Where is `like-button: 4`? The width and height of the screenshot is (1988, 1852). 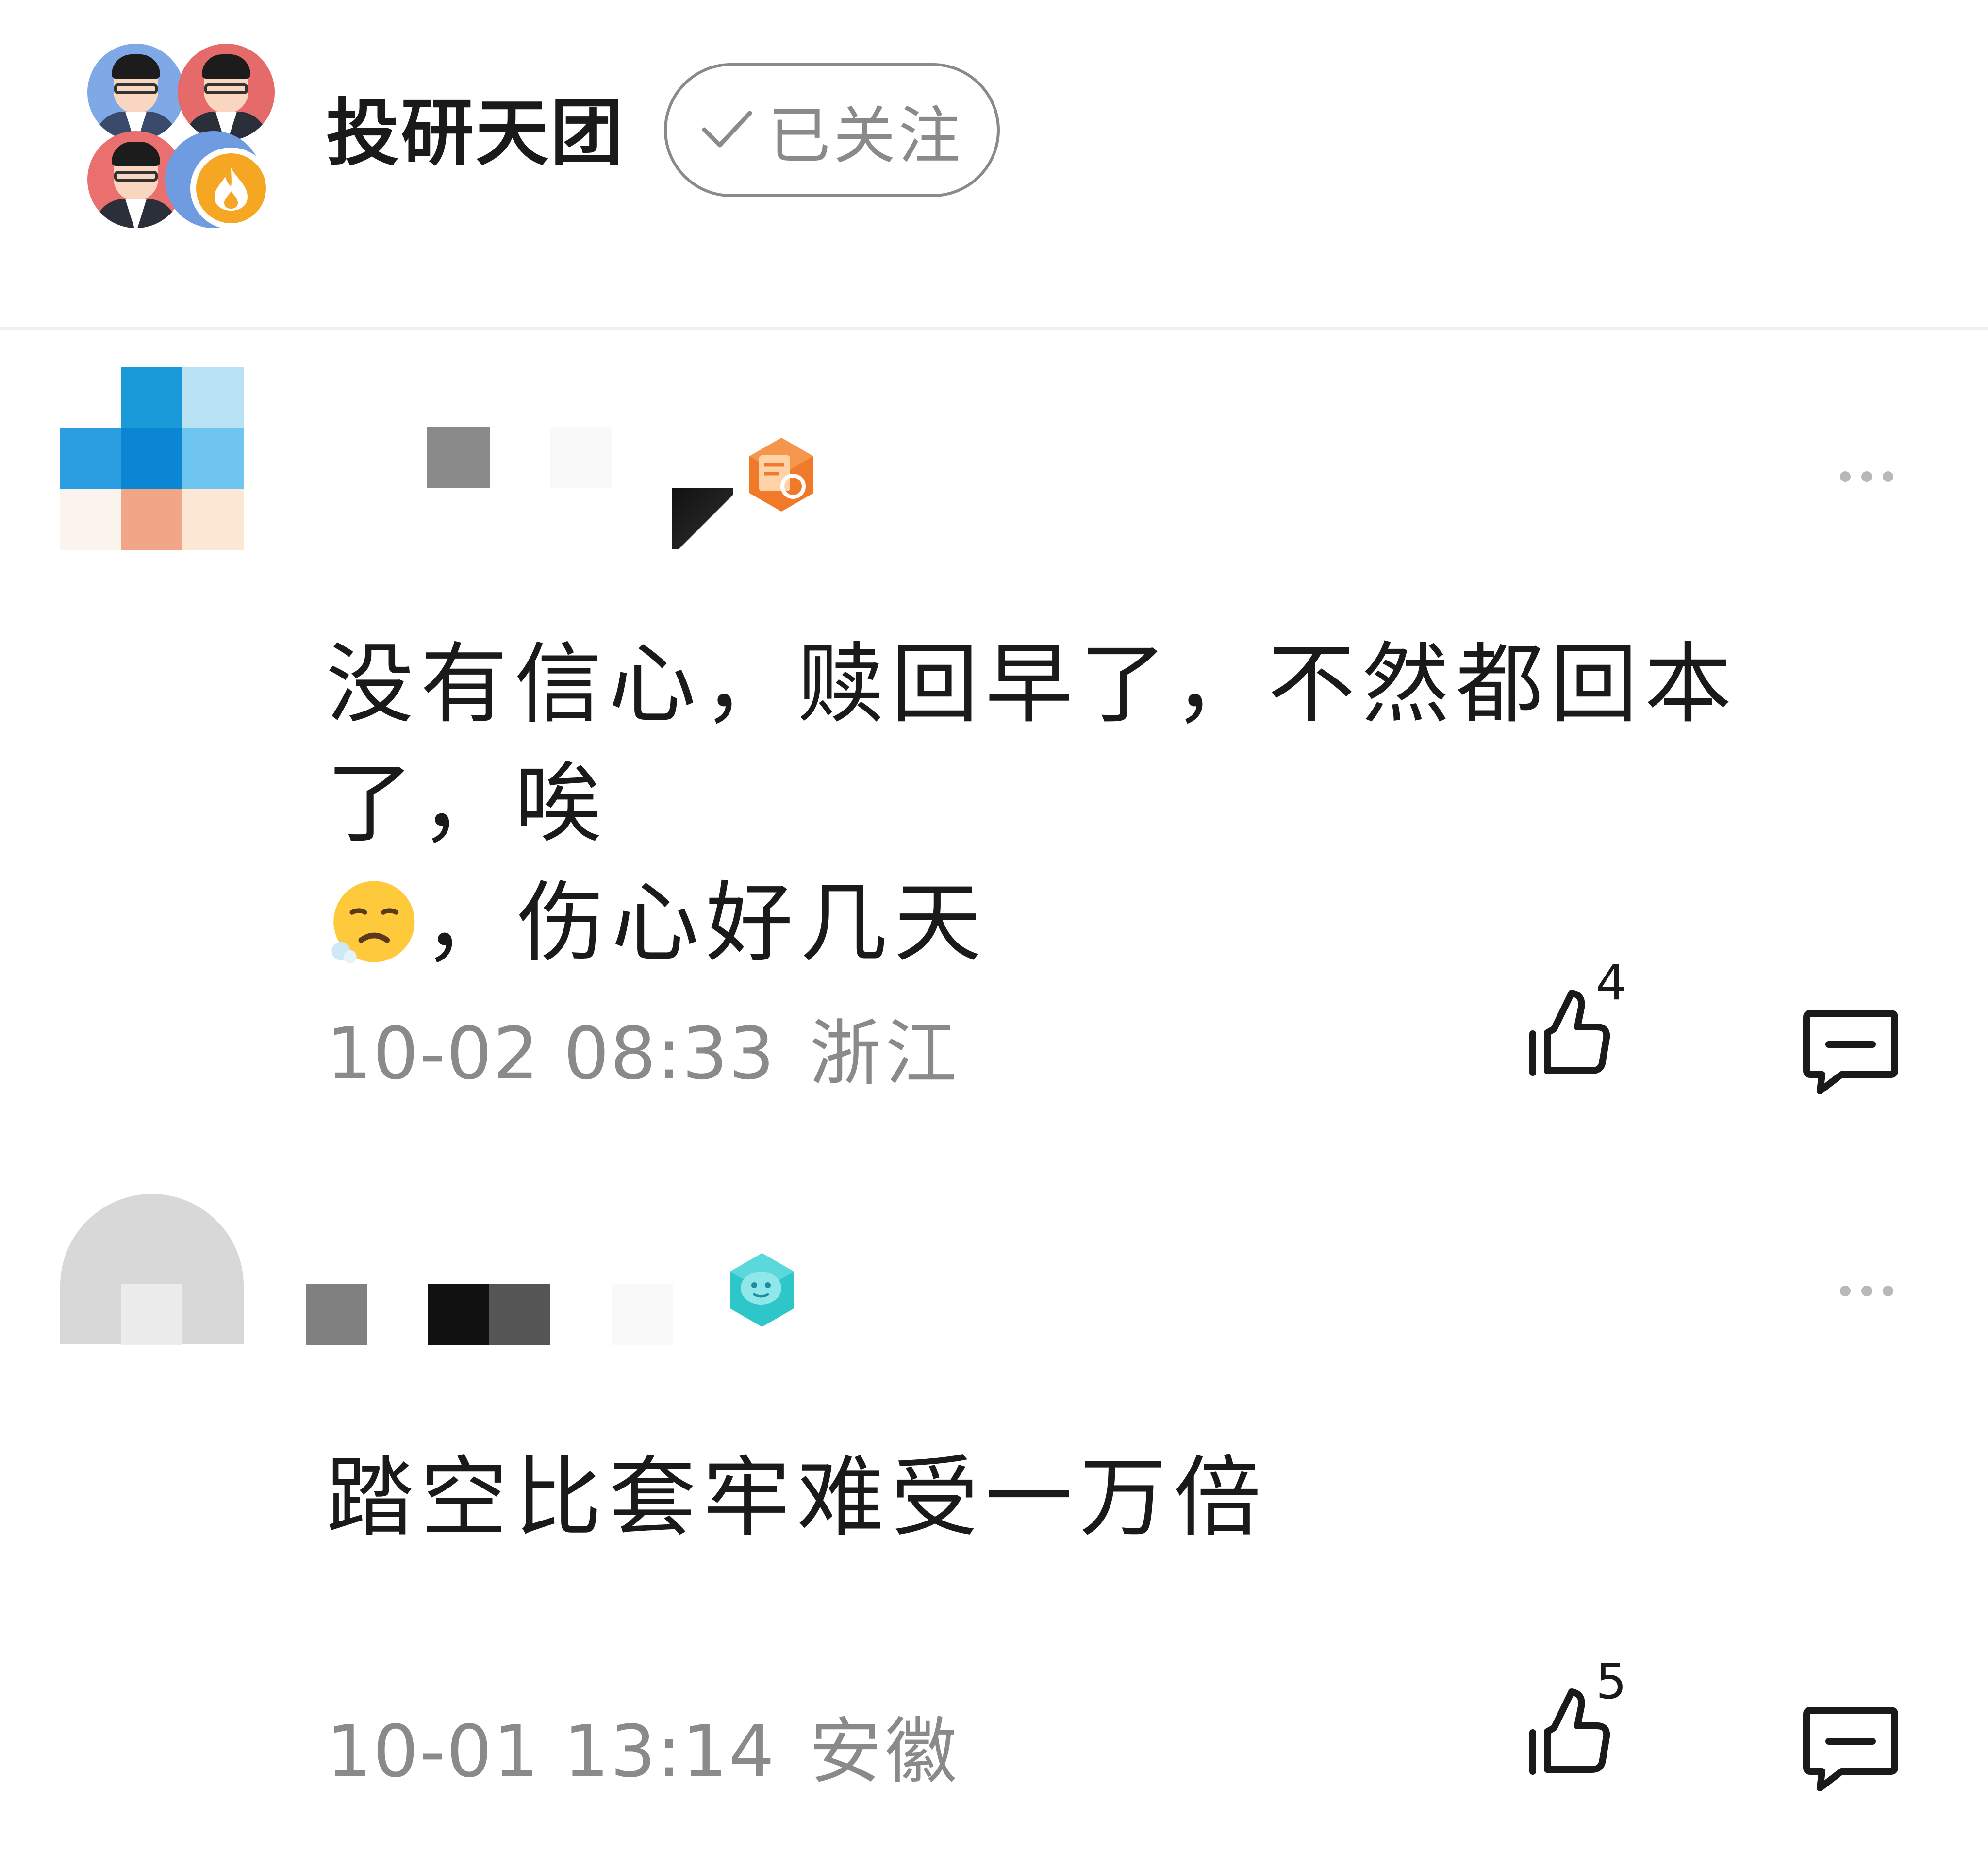 like-button: 4 is located at coordinates (1587, 1020).